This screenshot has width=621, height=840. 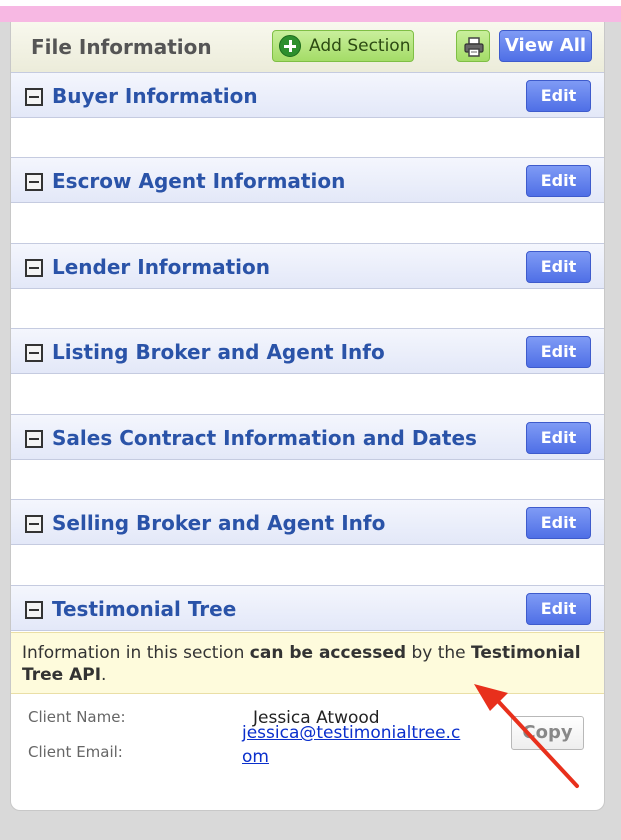 I want to click on section-buyer-information: Buyer Information Edit, so click(x=307, y=115).